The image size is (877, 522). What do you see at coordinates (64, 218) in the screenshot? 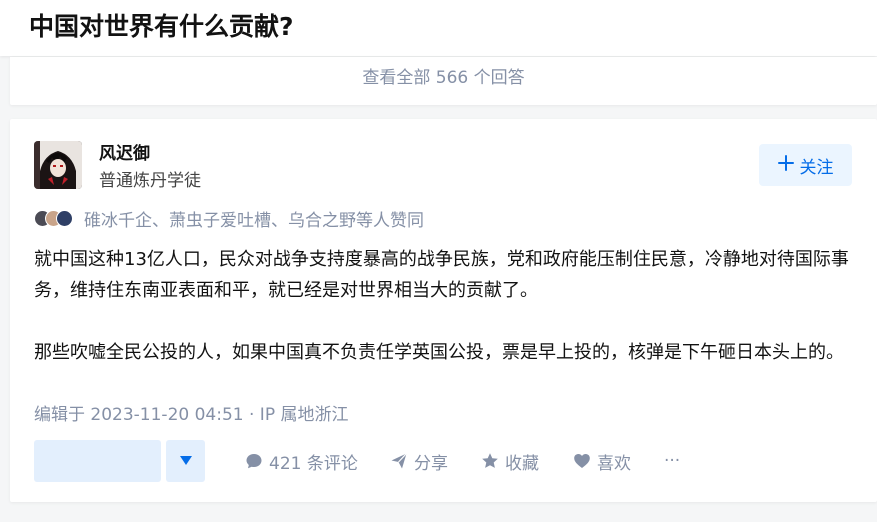
I see `voter-avatar` at bounding box center [64, 218].